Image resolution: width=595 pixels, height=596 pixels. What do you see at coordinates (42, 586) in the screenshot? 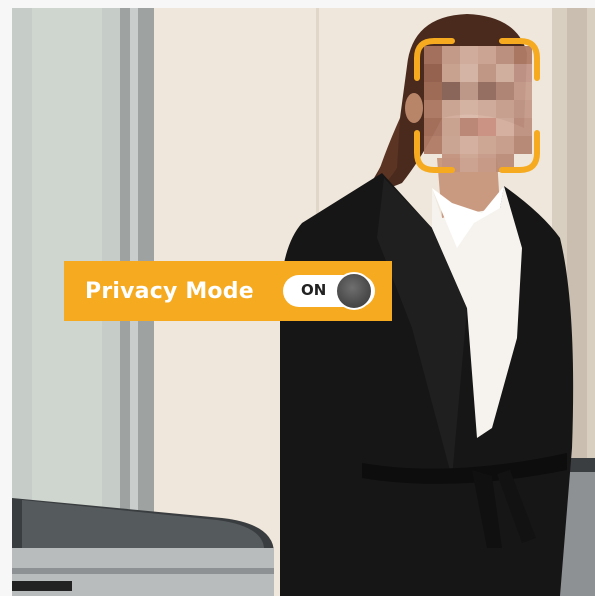
I see `turnstile-slot` at bounding box center [42, 586].